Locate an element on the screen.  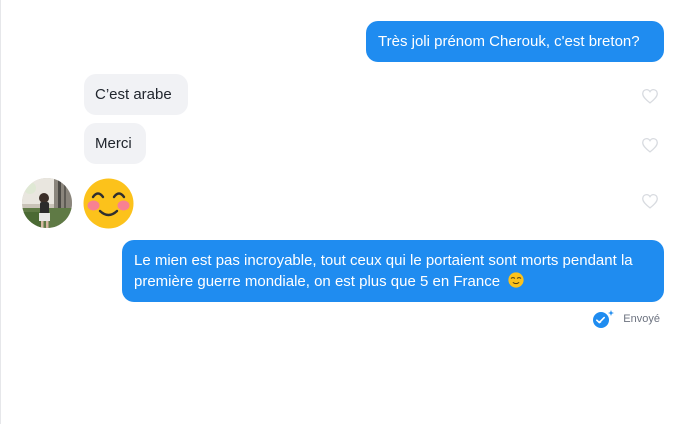
avatar-photo is located at coordinates (47, 203).